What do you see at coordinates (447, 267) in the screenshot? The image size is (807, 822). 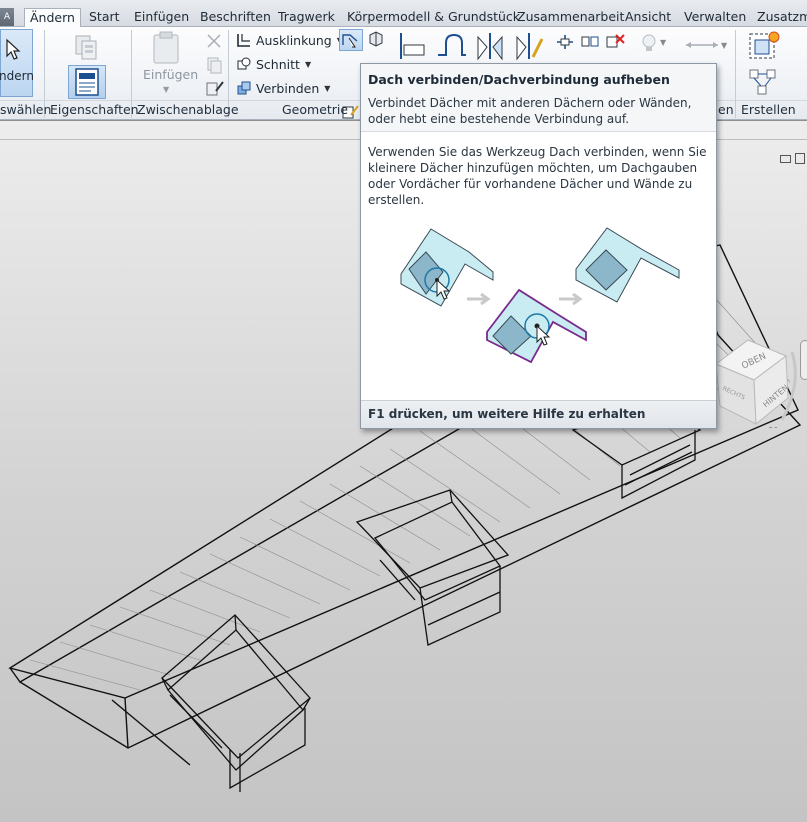 I see `illustration-step-before` at bounding box center [447, 267].